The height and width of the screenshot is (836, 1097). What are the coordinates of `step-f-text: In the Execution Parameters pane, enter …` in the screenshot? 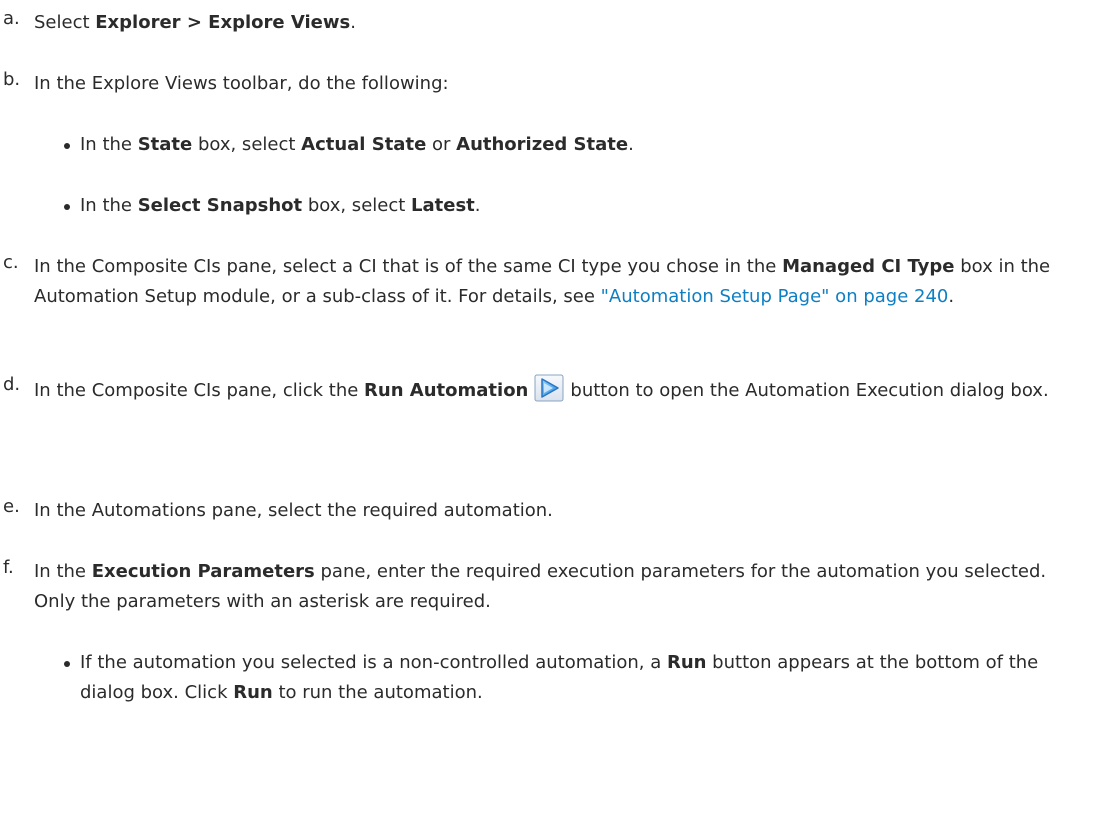 It's located at (562, 587).